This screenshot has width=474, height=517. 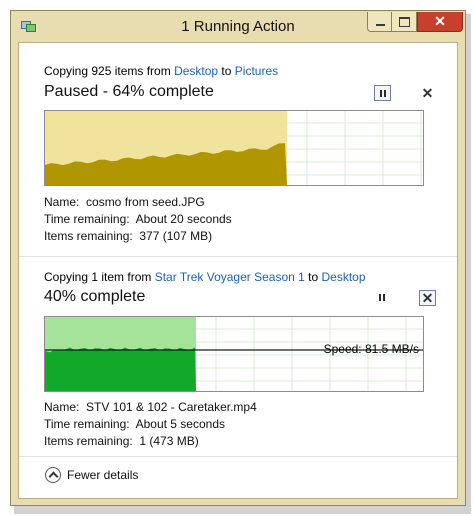 I want to click on op1-destination-link: Pictures, so click(x=256, y=71).